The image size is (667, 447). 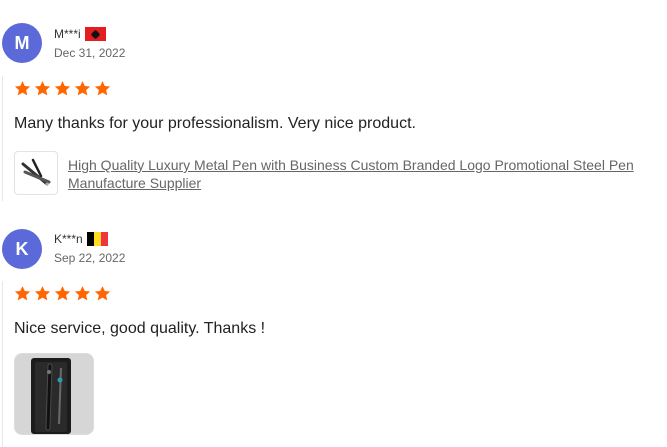 What do you see at coordinates (97, 239) in the screenshot?
I see `belgium-flag-icon` at bounding box center [97, 239].